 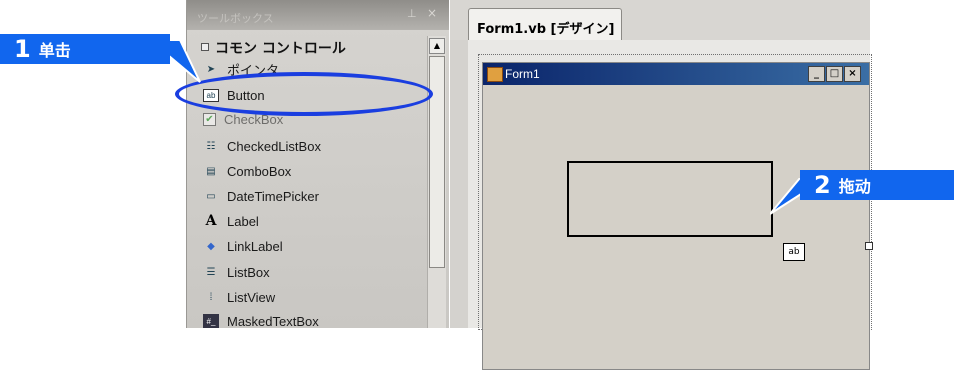 What do you see at coordinates (85, 49) in the screenshot?
I see `callout-step-1: 1 单击` at bounding box center [85, 49].